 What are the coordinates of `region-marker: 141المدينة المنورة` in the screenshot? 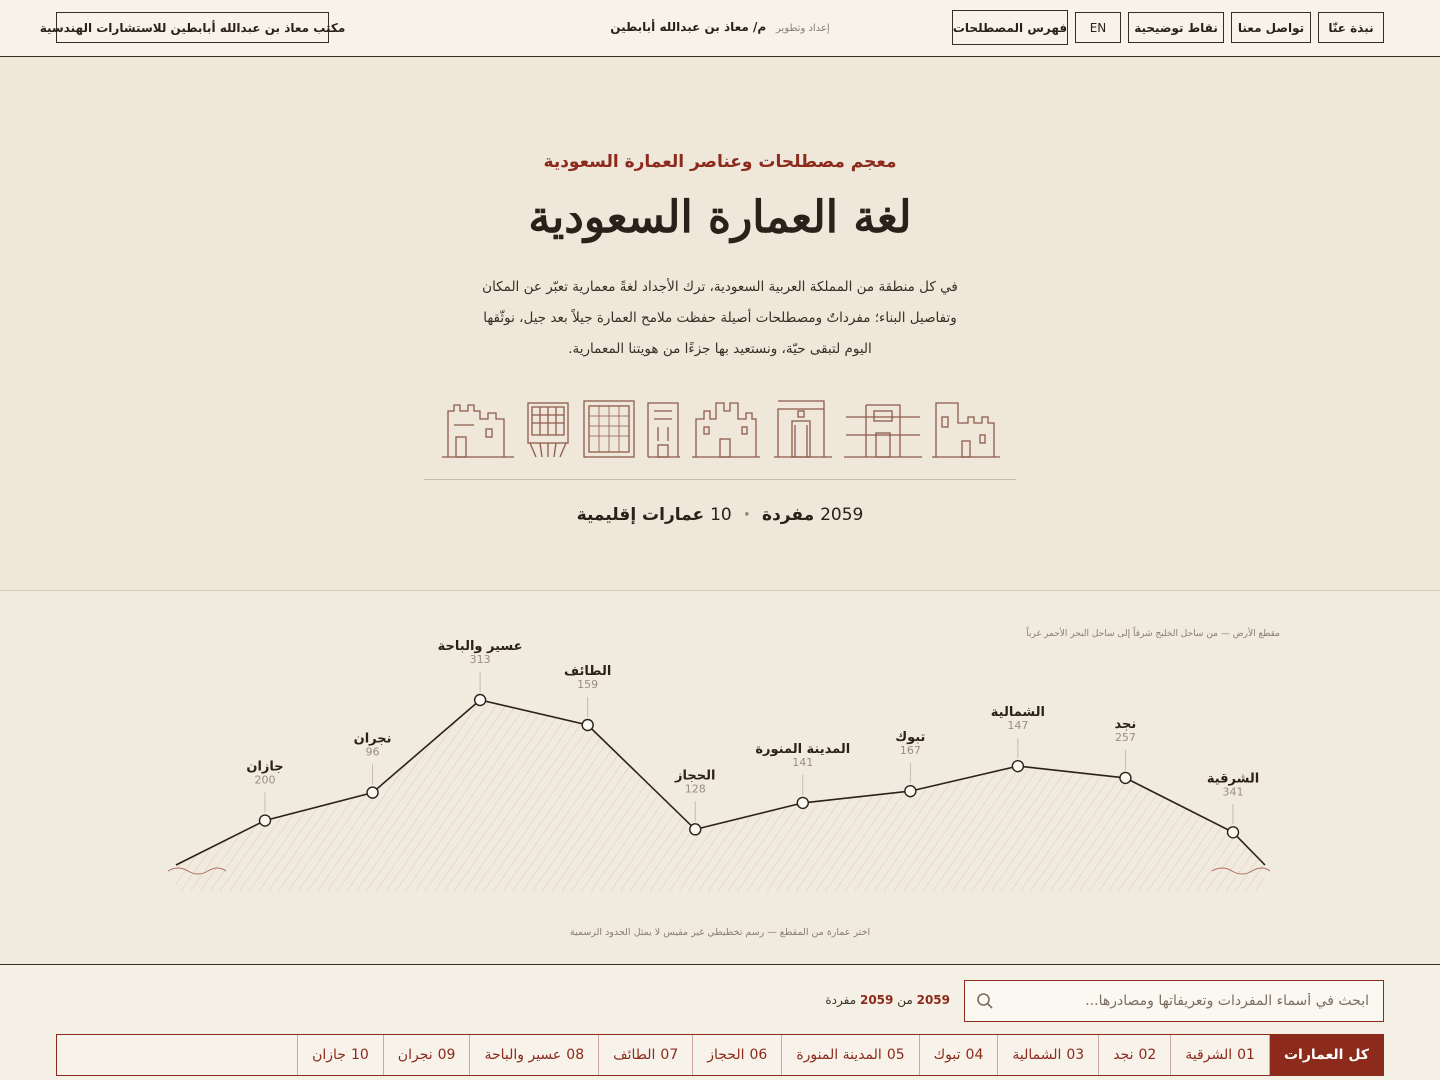 It's located at (802, 776).